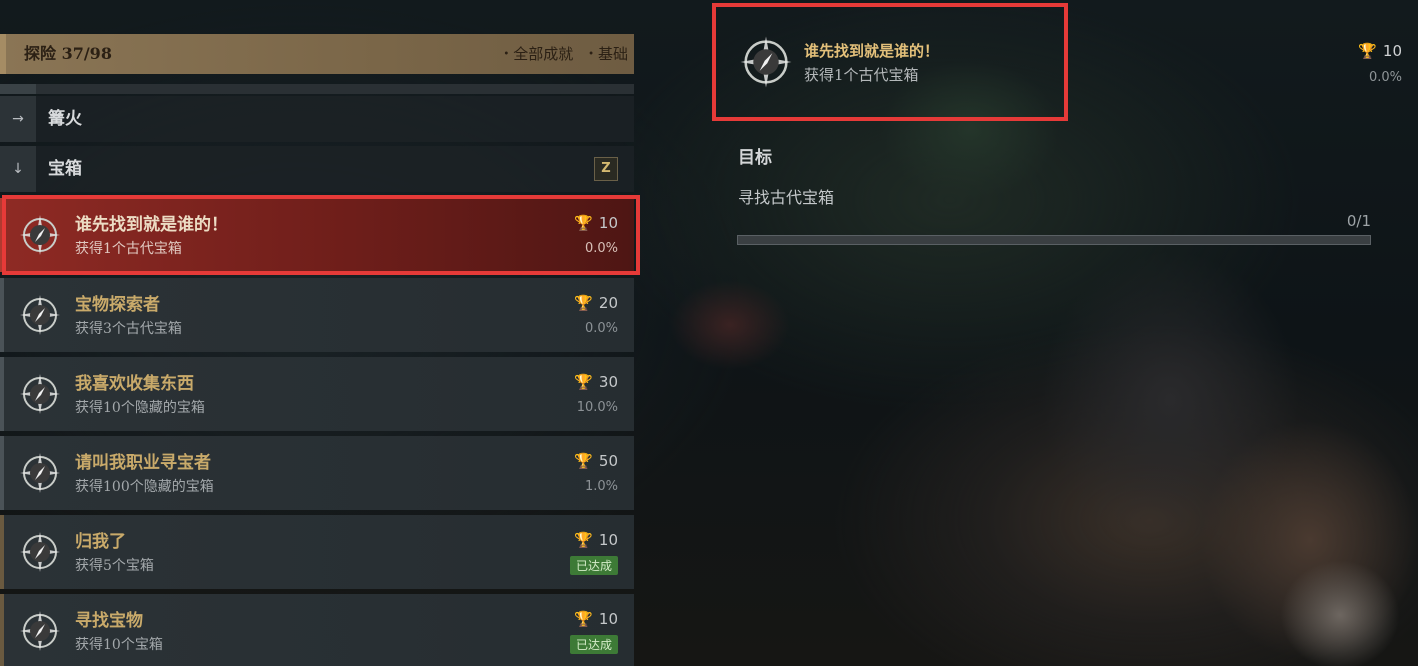 This screenshot has width=1418, height=666. I want to click on achievement-desc: 获得1个古代宝箱, so click(128, 249).